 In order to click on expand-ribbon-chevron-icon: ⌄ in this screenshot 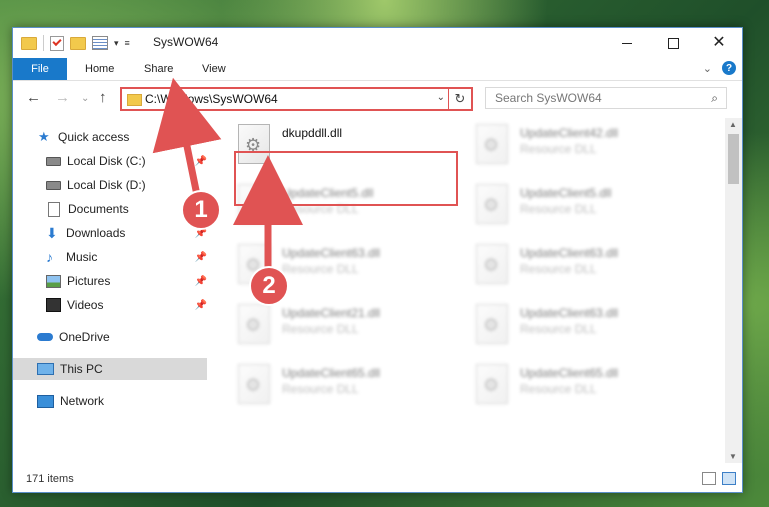, I will do `click(707, 68)`.